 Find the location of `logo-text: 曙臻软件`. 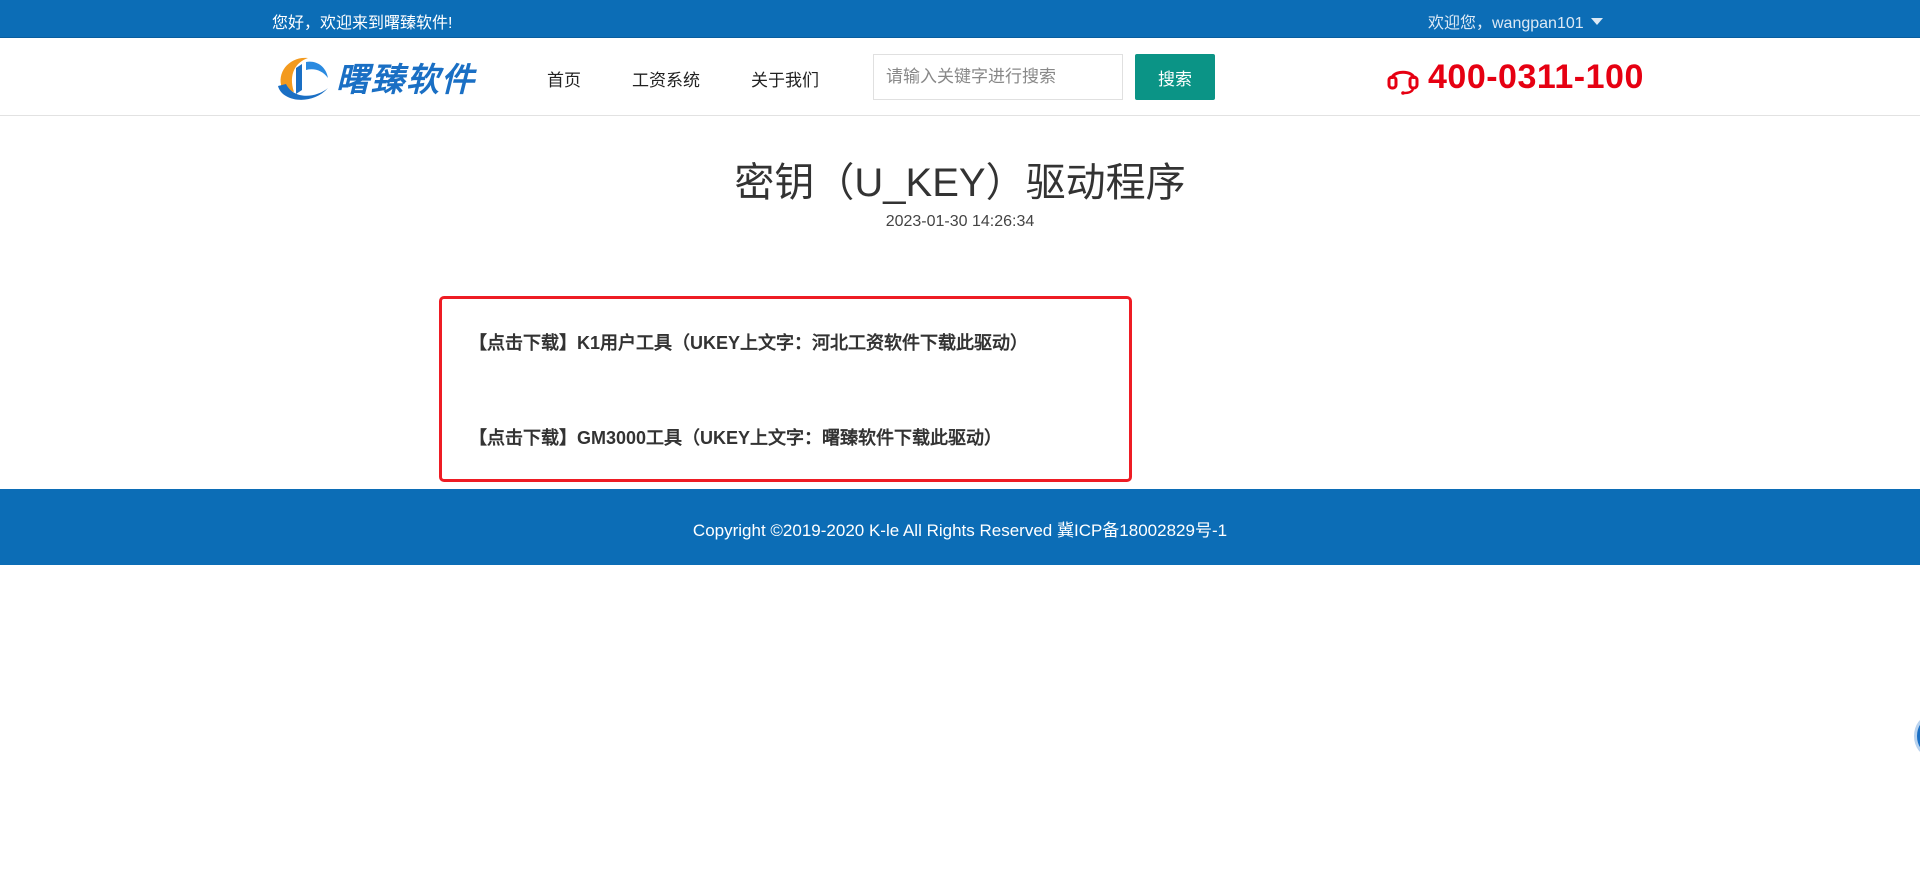

logo-text: 曙臻软件 is located at coordinates (406, 79).